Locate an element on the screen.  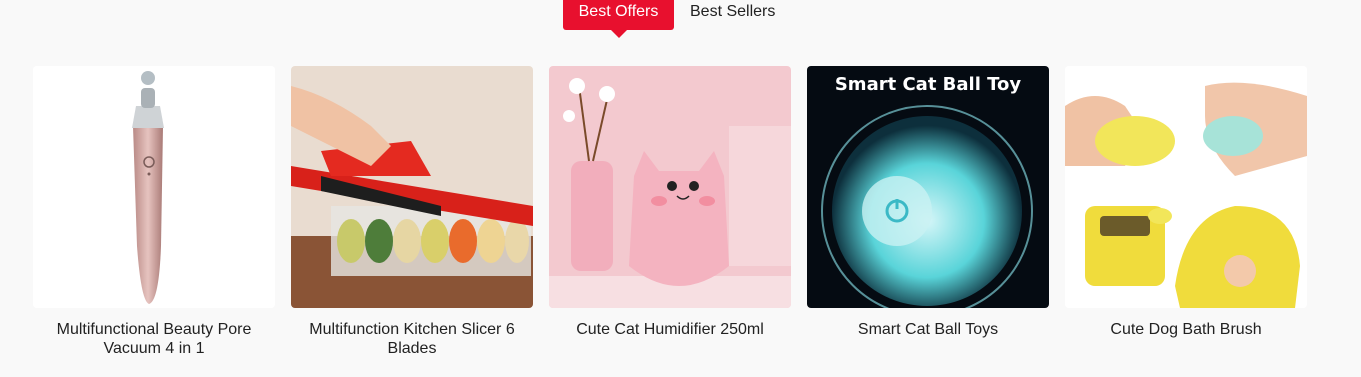
product-card: Cute Cat Humidifier 250ml is located at coordinates (670, 202).